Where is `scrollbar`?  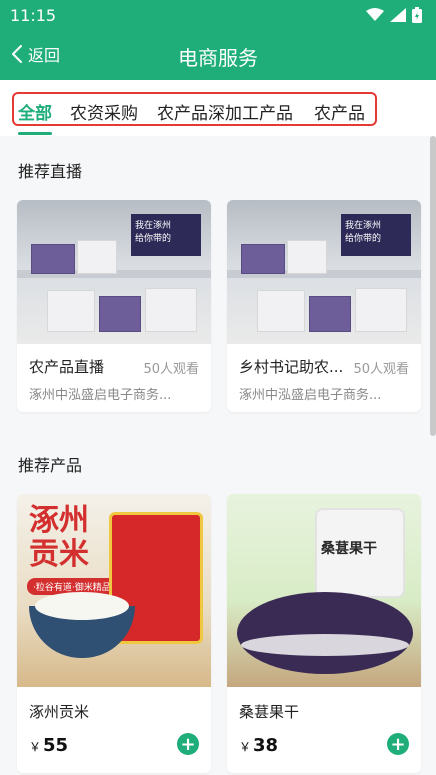
scrollbar is located at coordinates (433, 286).